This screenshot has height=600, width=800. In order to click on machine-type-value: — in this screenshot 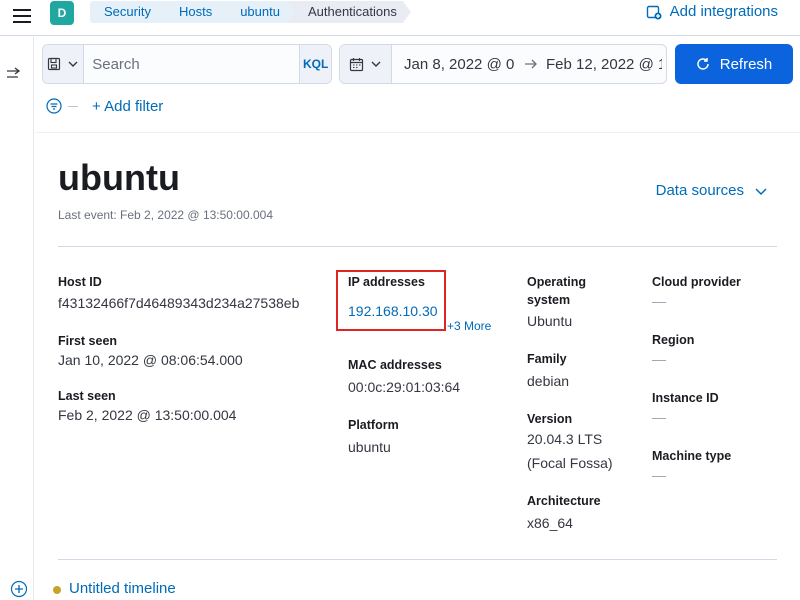, I will do `click(659, 475)`.